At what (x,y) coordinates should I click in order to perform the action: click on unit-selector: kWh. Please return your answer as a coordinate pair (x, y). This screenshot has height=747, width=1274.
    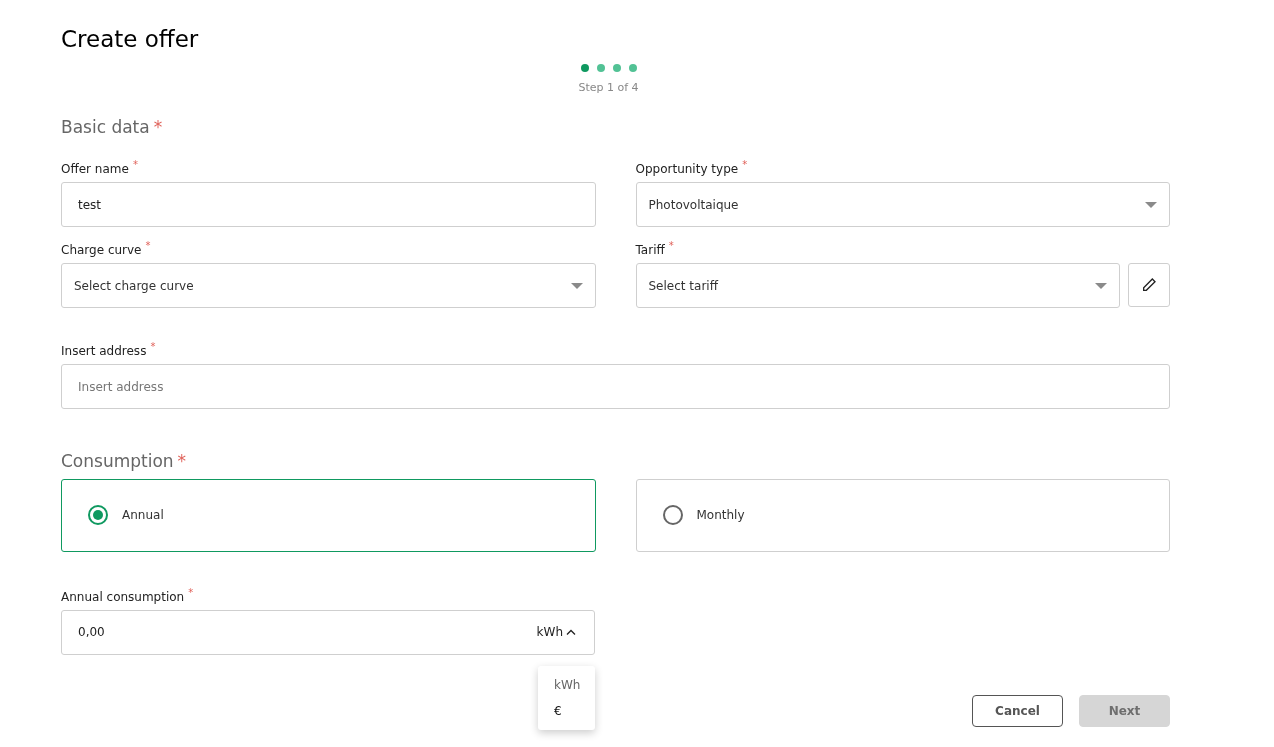
    Looking at the image, I should click on (556, 632).